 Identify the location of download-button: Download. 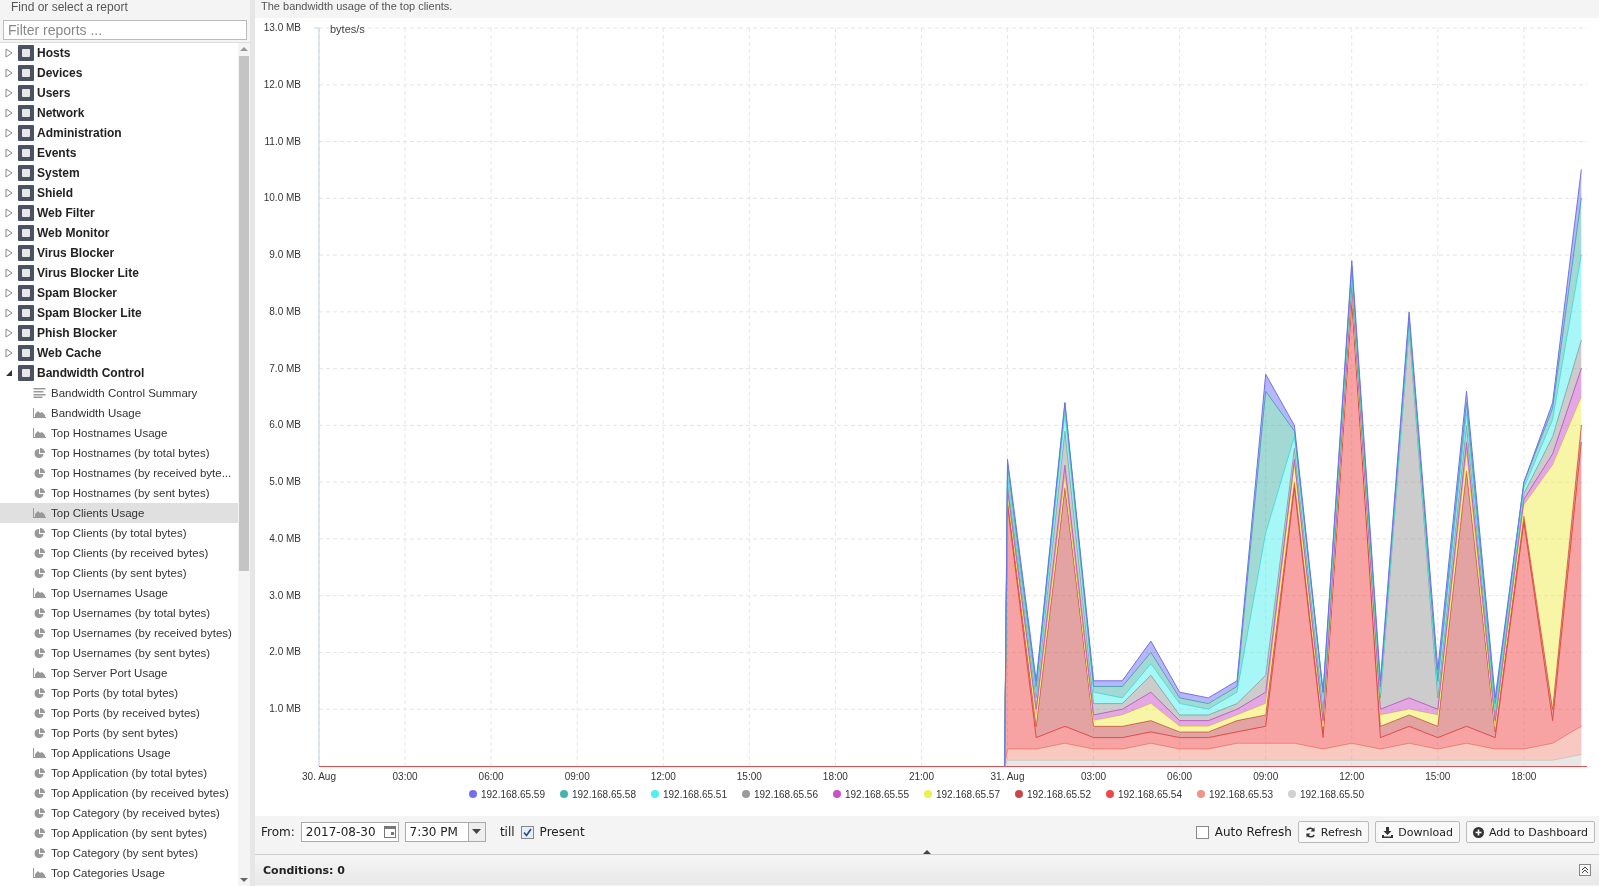
(1417, 832).